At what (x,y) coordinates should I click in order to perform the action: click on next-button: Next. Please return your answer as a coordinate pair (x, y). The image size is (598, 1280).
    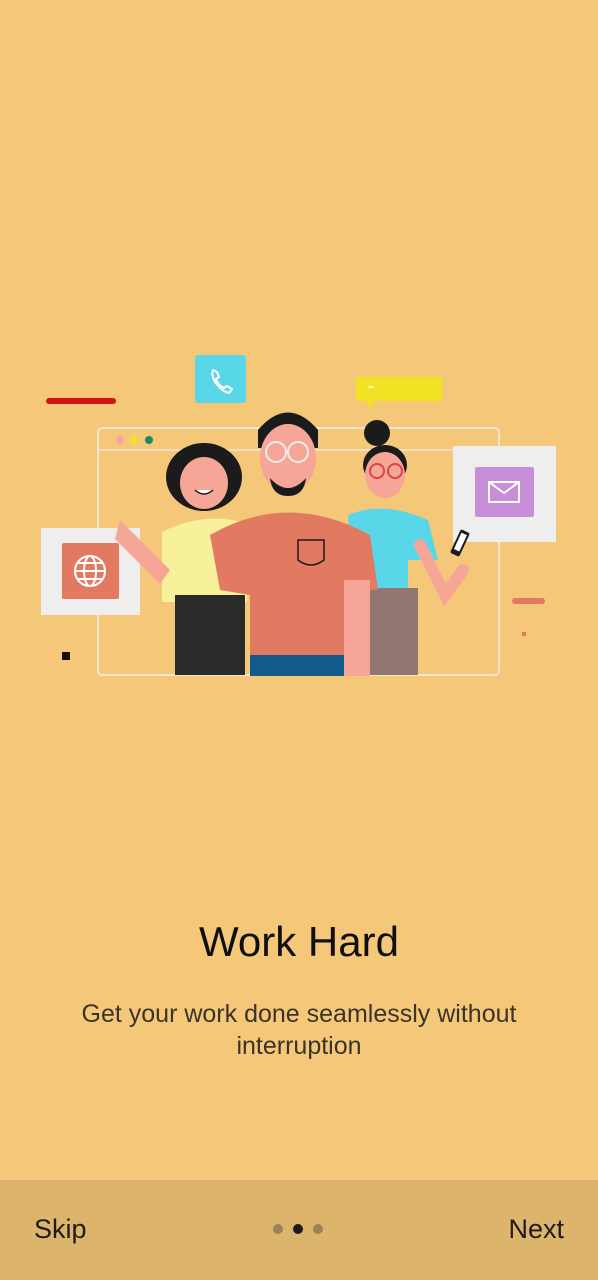
    Looking at the image, I should click on (536, 1229).